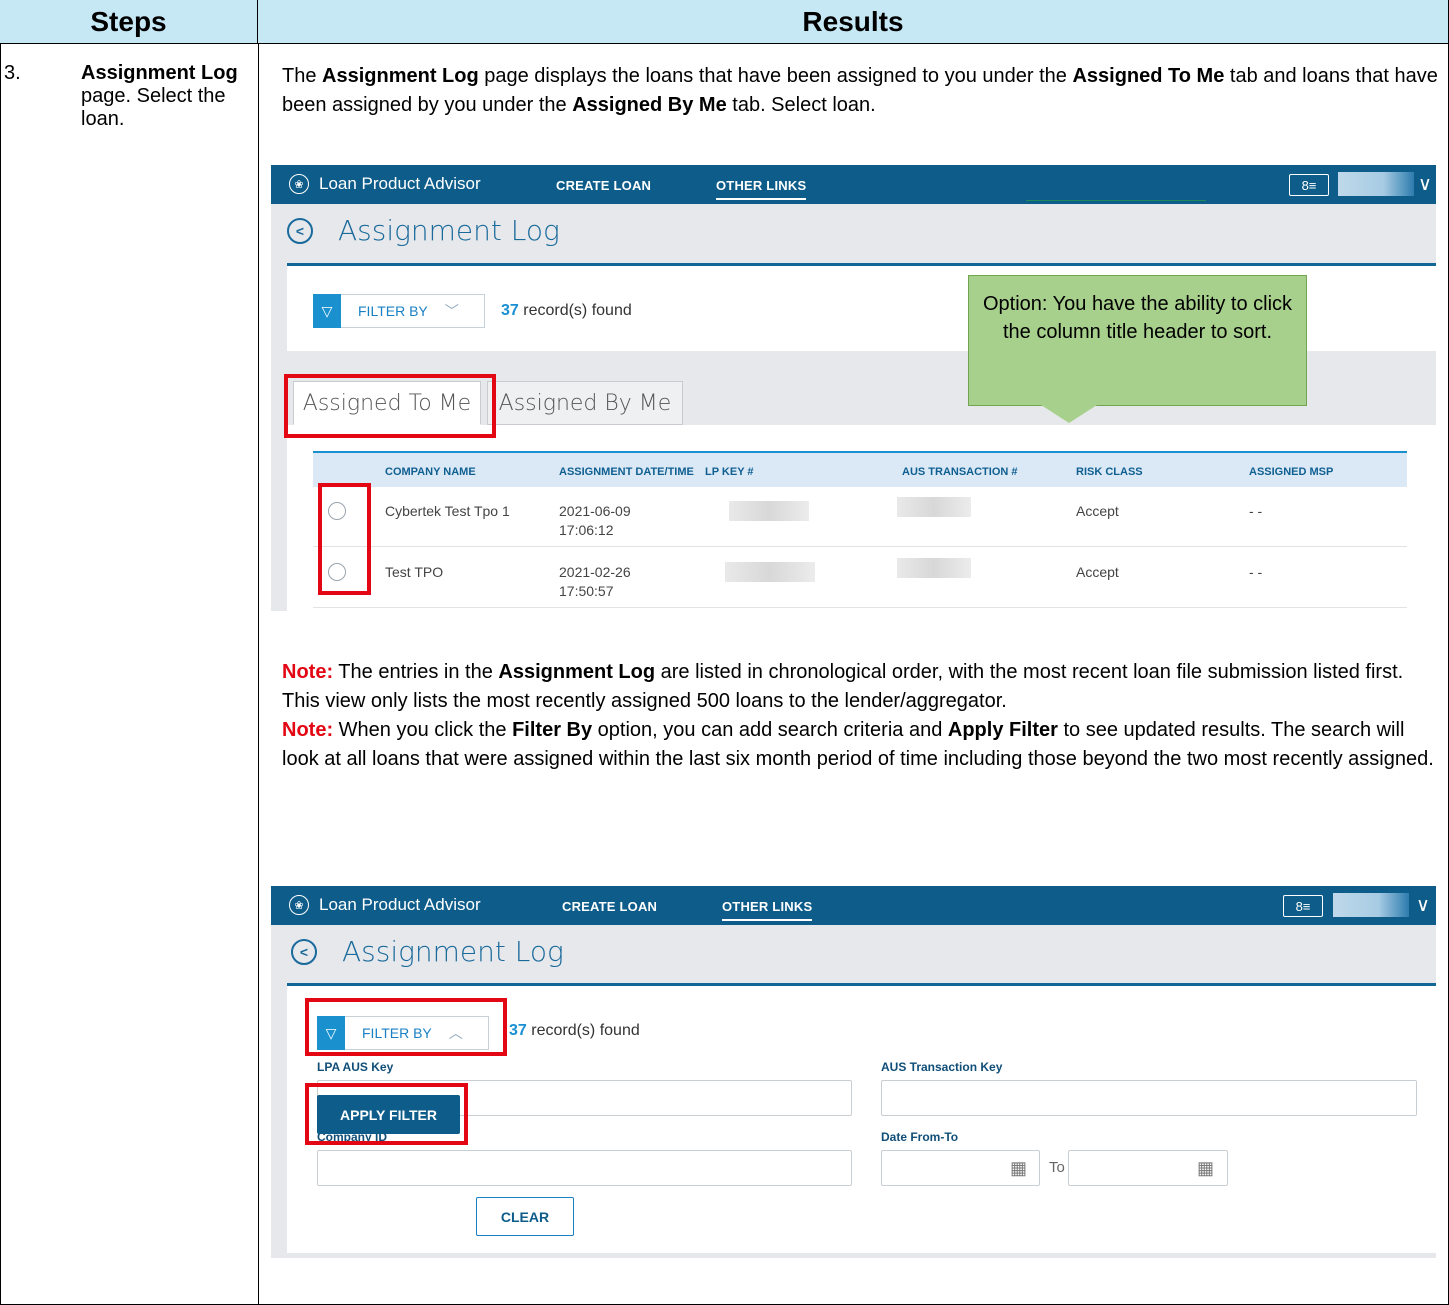 This screenshot has height=1305, width=1449. What do you see at coordinates (1149, 1098) in the screenshot?
I see `aus-transaction-key-input` at bounding box center [1149, 1098].